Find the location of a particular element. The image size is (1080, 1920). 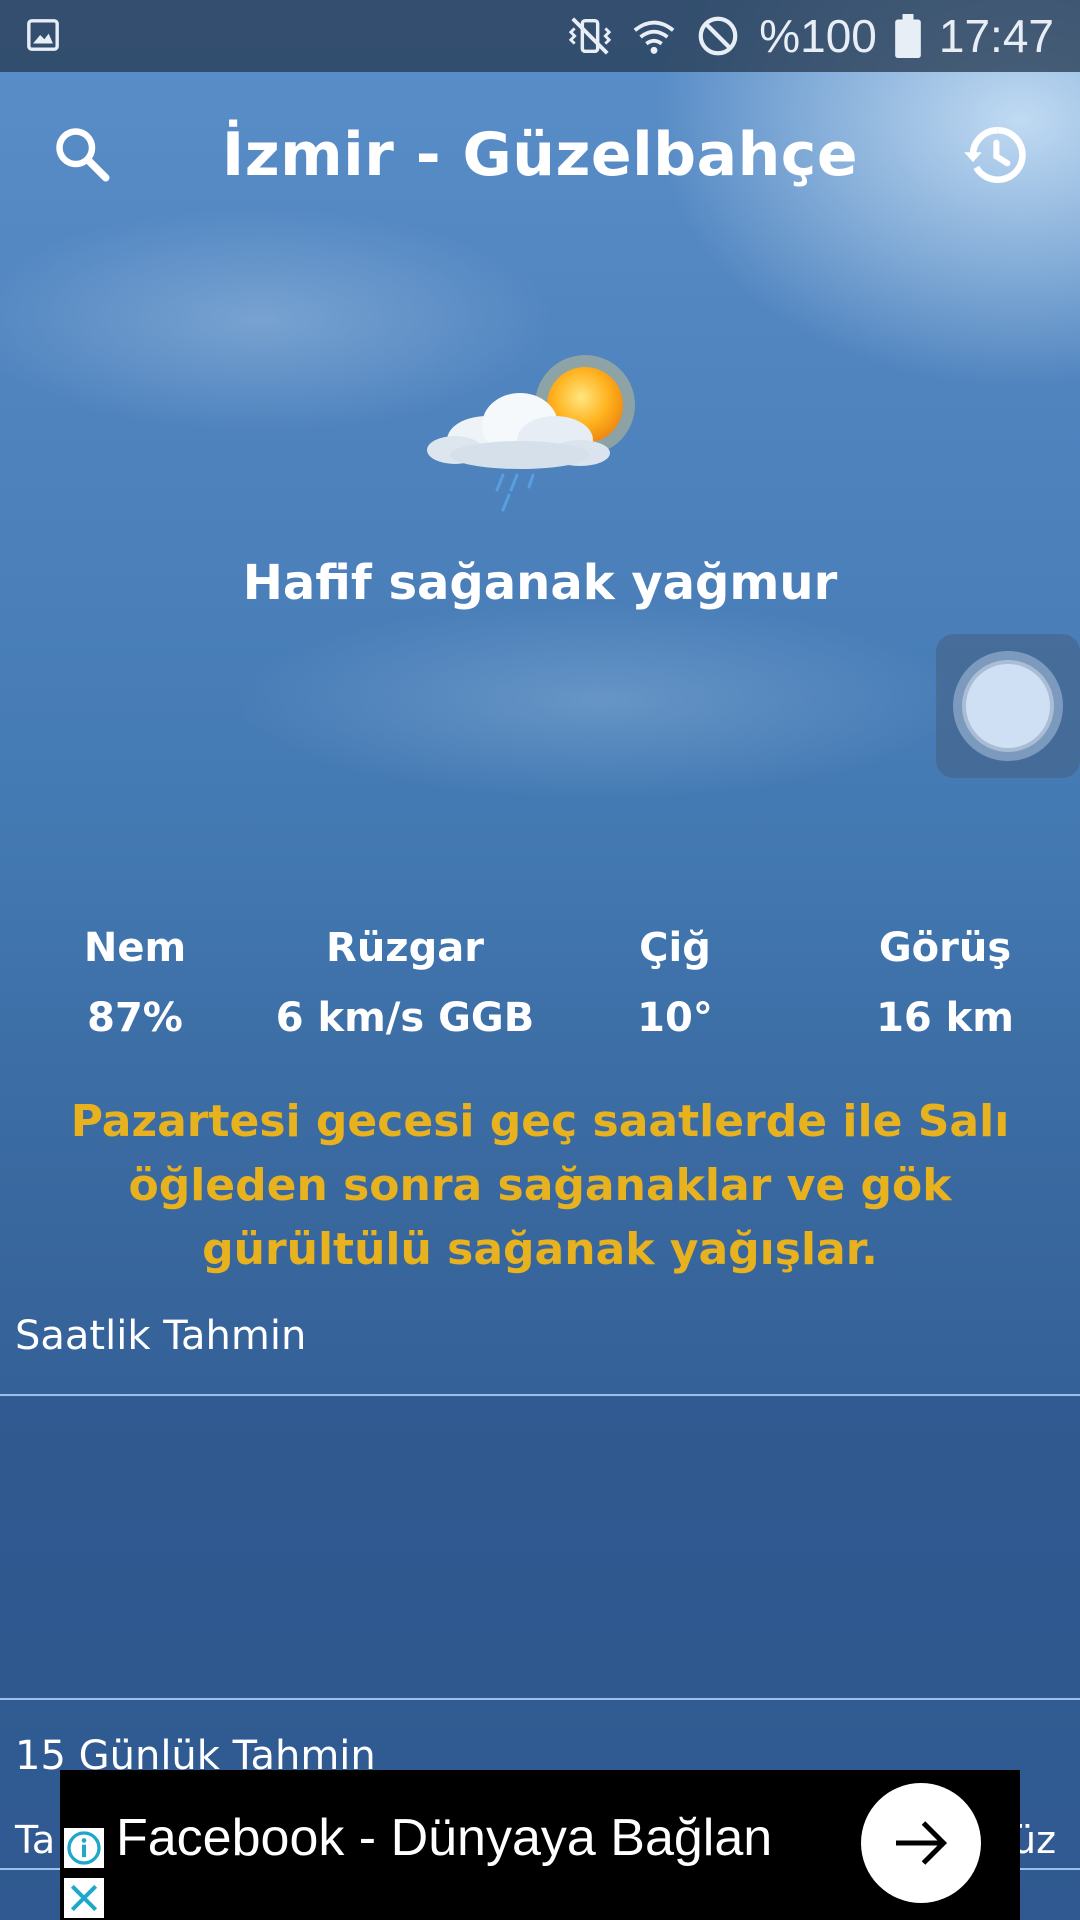

hourly-forecast-title: Saatlik Tahmin is located at coordinates (161, 1336).